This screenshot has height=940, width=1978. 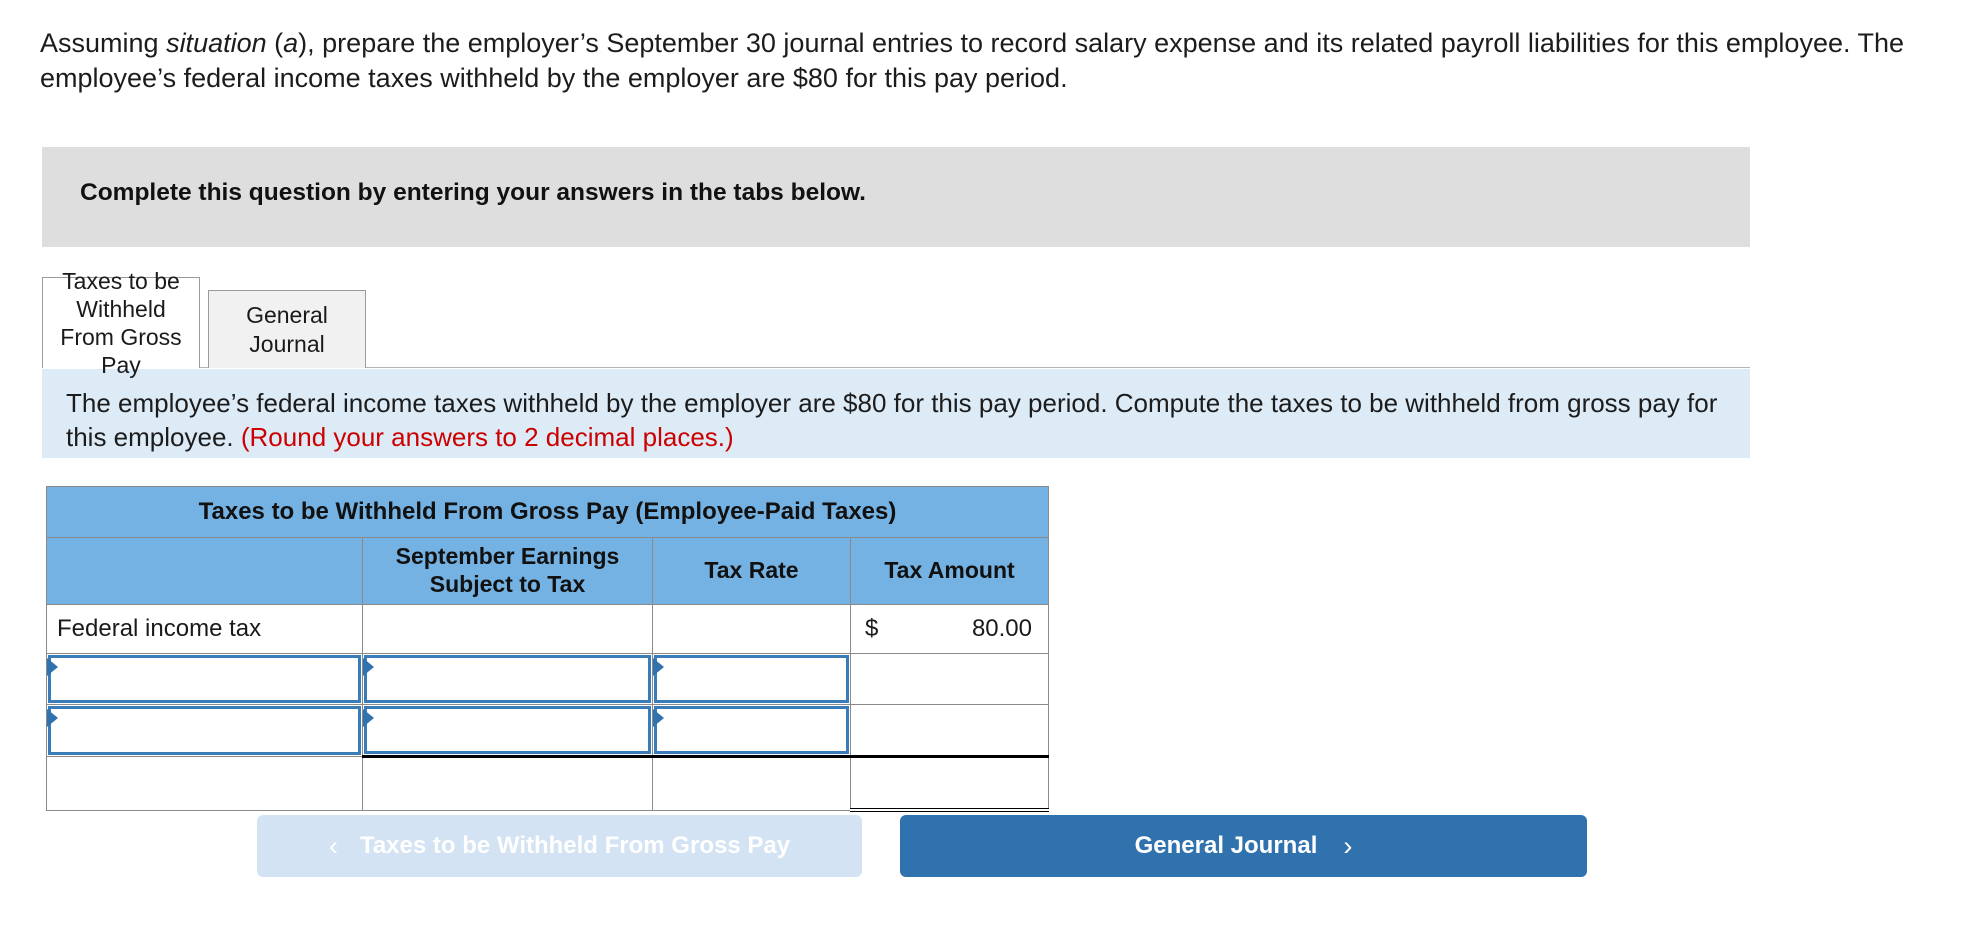 I want to click on prompt-part-2: (, so click(x=275, y=43).